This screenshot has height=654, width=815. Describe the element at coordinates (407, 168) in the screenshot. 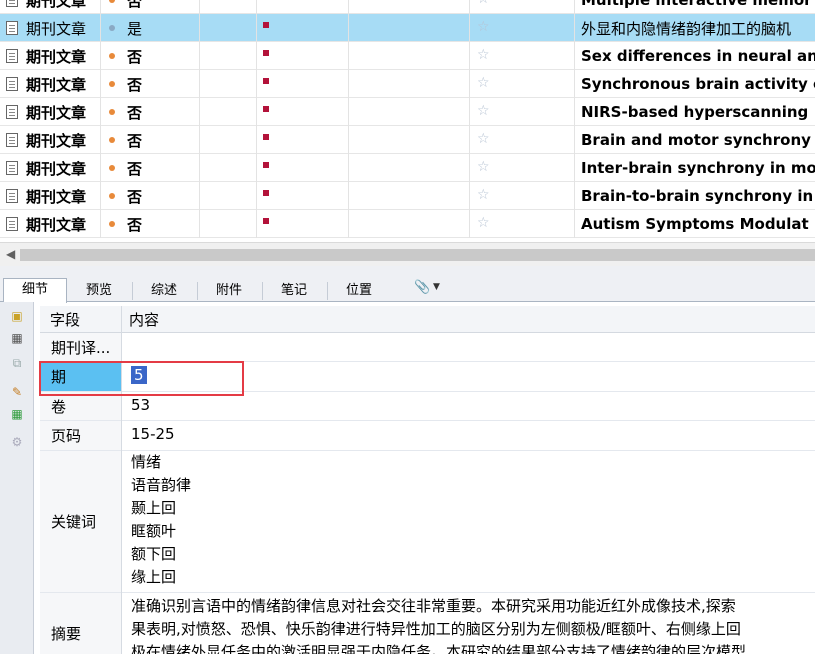

I see `reference-row: 期刊文章否 ☆ Inter-brain synchrony in mo` at that location.